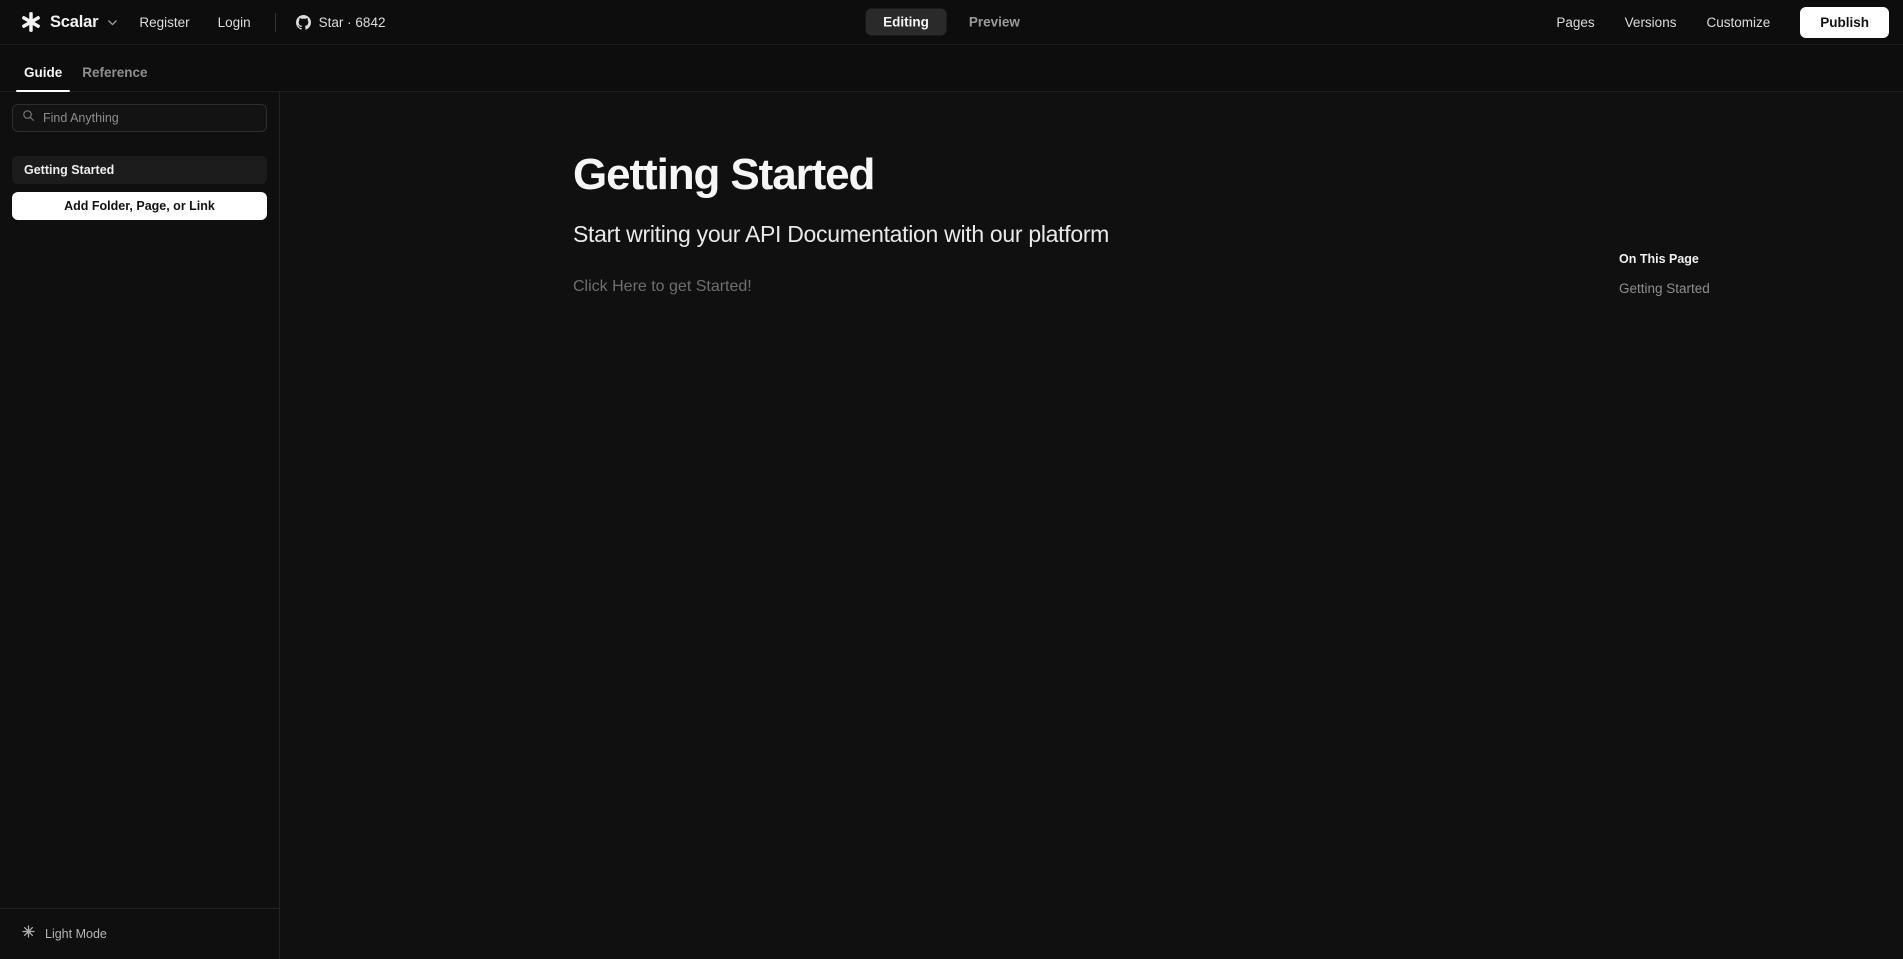 The image size is (1903, 959). I want to click on github-star-label: Star · 6842, so click(352, 22).